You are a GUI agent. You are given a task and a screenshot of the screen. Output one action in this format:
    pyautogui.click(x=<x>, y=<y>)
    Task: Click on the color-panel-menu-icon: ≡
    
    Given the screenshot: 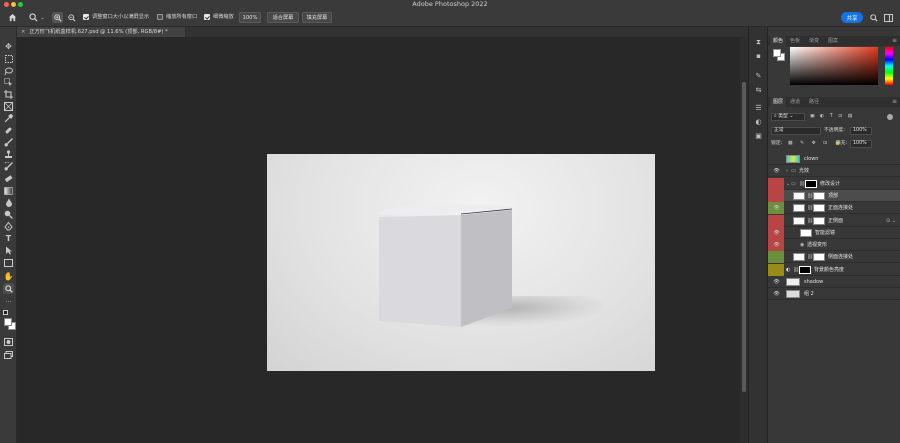 What is the action you would take?
    pyautogui.click(x=894, y=41)
    